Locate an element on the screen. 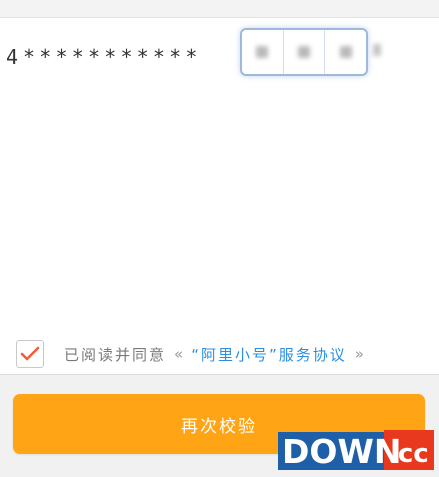  phone-masked-stars: *********** is located at coordinates (112, 57).